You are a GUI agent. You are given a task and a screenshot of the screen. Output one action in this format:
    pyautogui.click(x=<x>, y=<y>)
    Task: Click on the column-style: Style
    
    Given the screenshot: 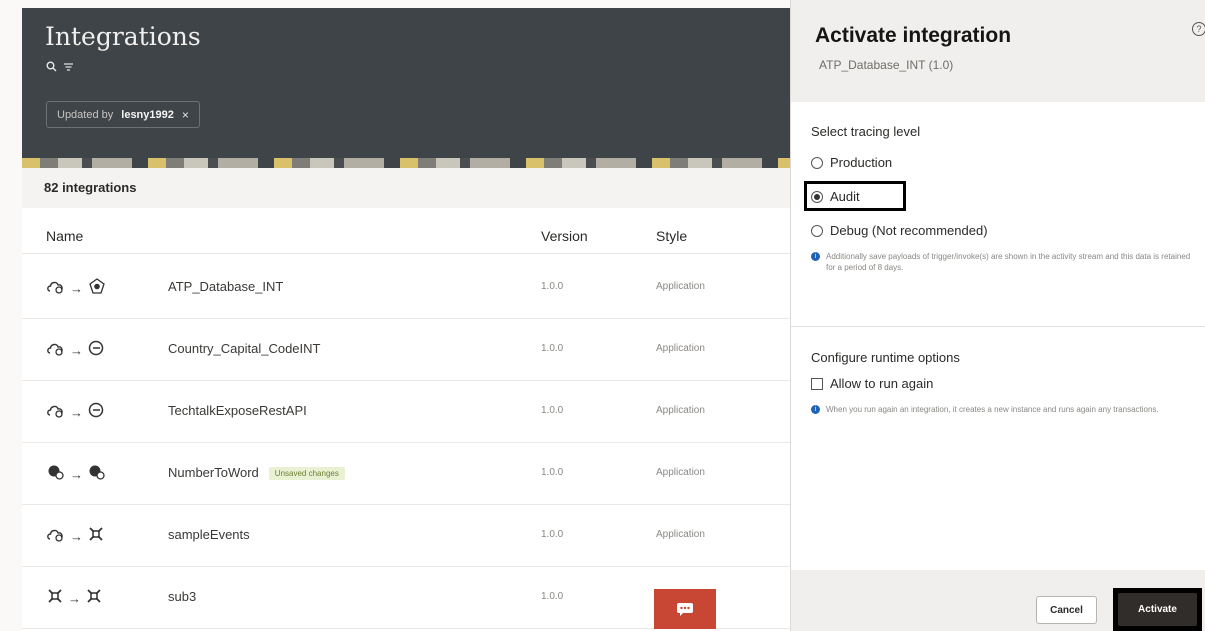 What is the action you would take?
    pyautogui.click(x=671, y=236)
    